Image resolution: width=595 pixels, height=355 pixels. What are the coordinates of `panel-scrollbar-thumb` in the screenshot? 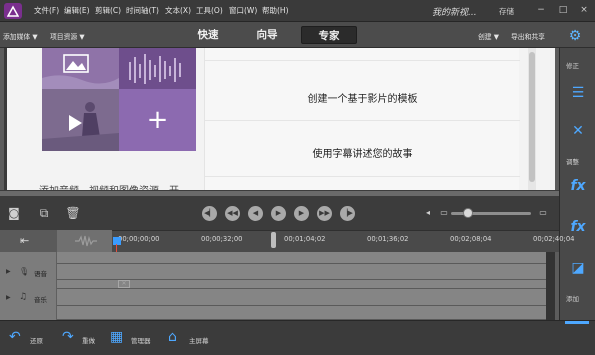 It's located at (532, 117).